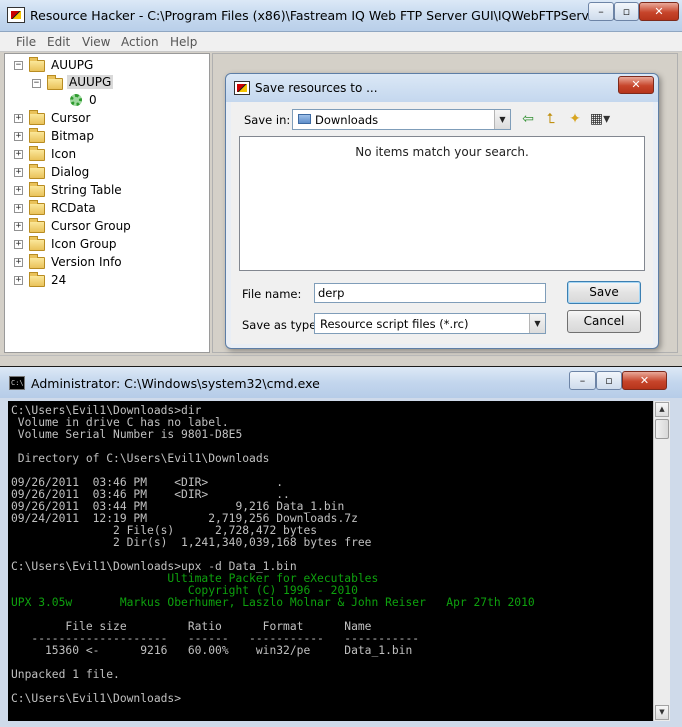  What do you see at coordinates (662, 429) in the screenshot?
I see `scroll-thumb` at bounding box center [662, 429].